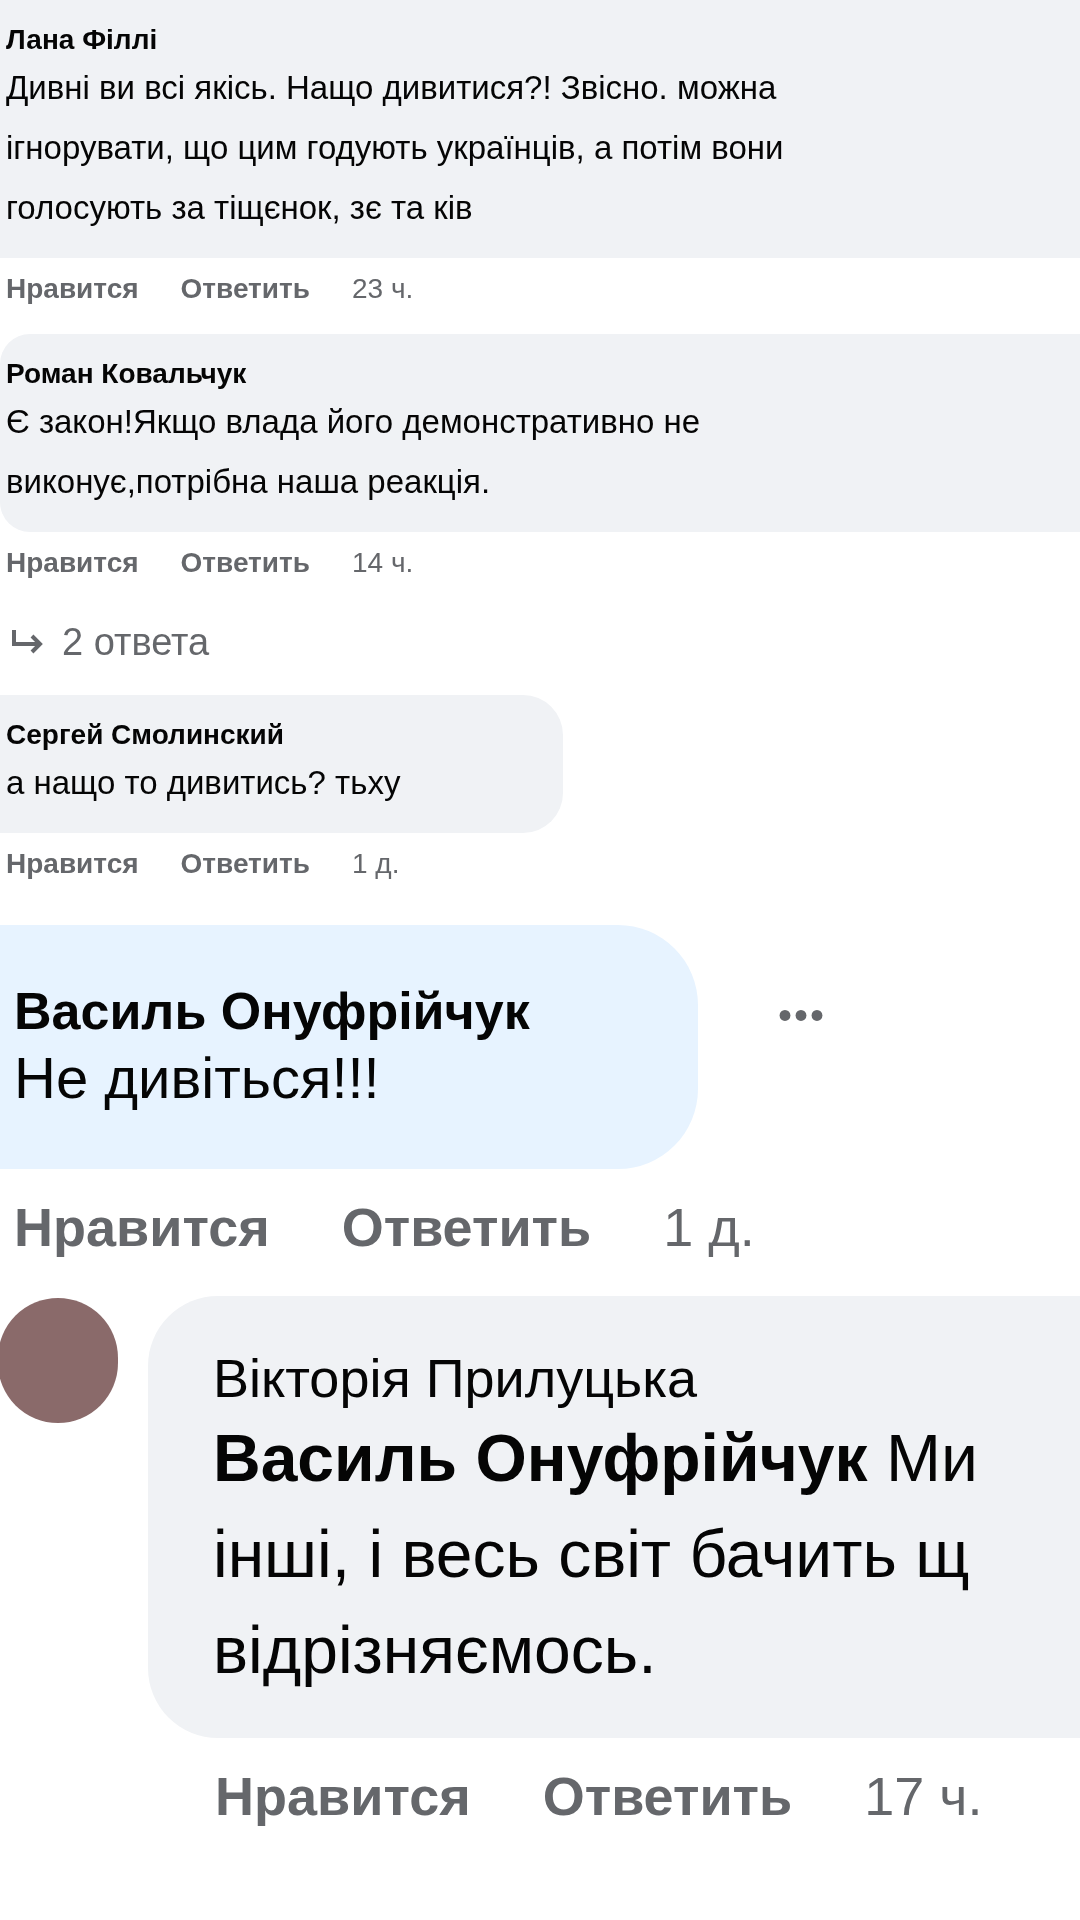  I want to click on view-replies-link: 2 ответа, so click(105, 642).